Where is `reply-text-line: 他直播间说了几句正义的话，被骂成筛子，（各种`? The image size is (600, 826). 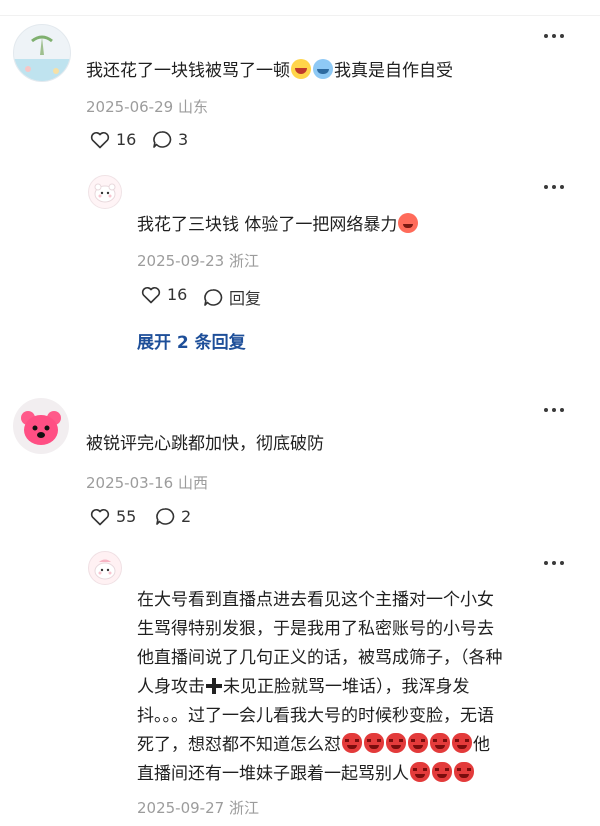
reply-text-line: 他直播间说了几句正义的话，被骂成筛子，（各种 is located at coordinates (320, 658).